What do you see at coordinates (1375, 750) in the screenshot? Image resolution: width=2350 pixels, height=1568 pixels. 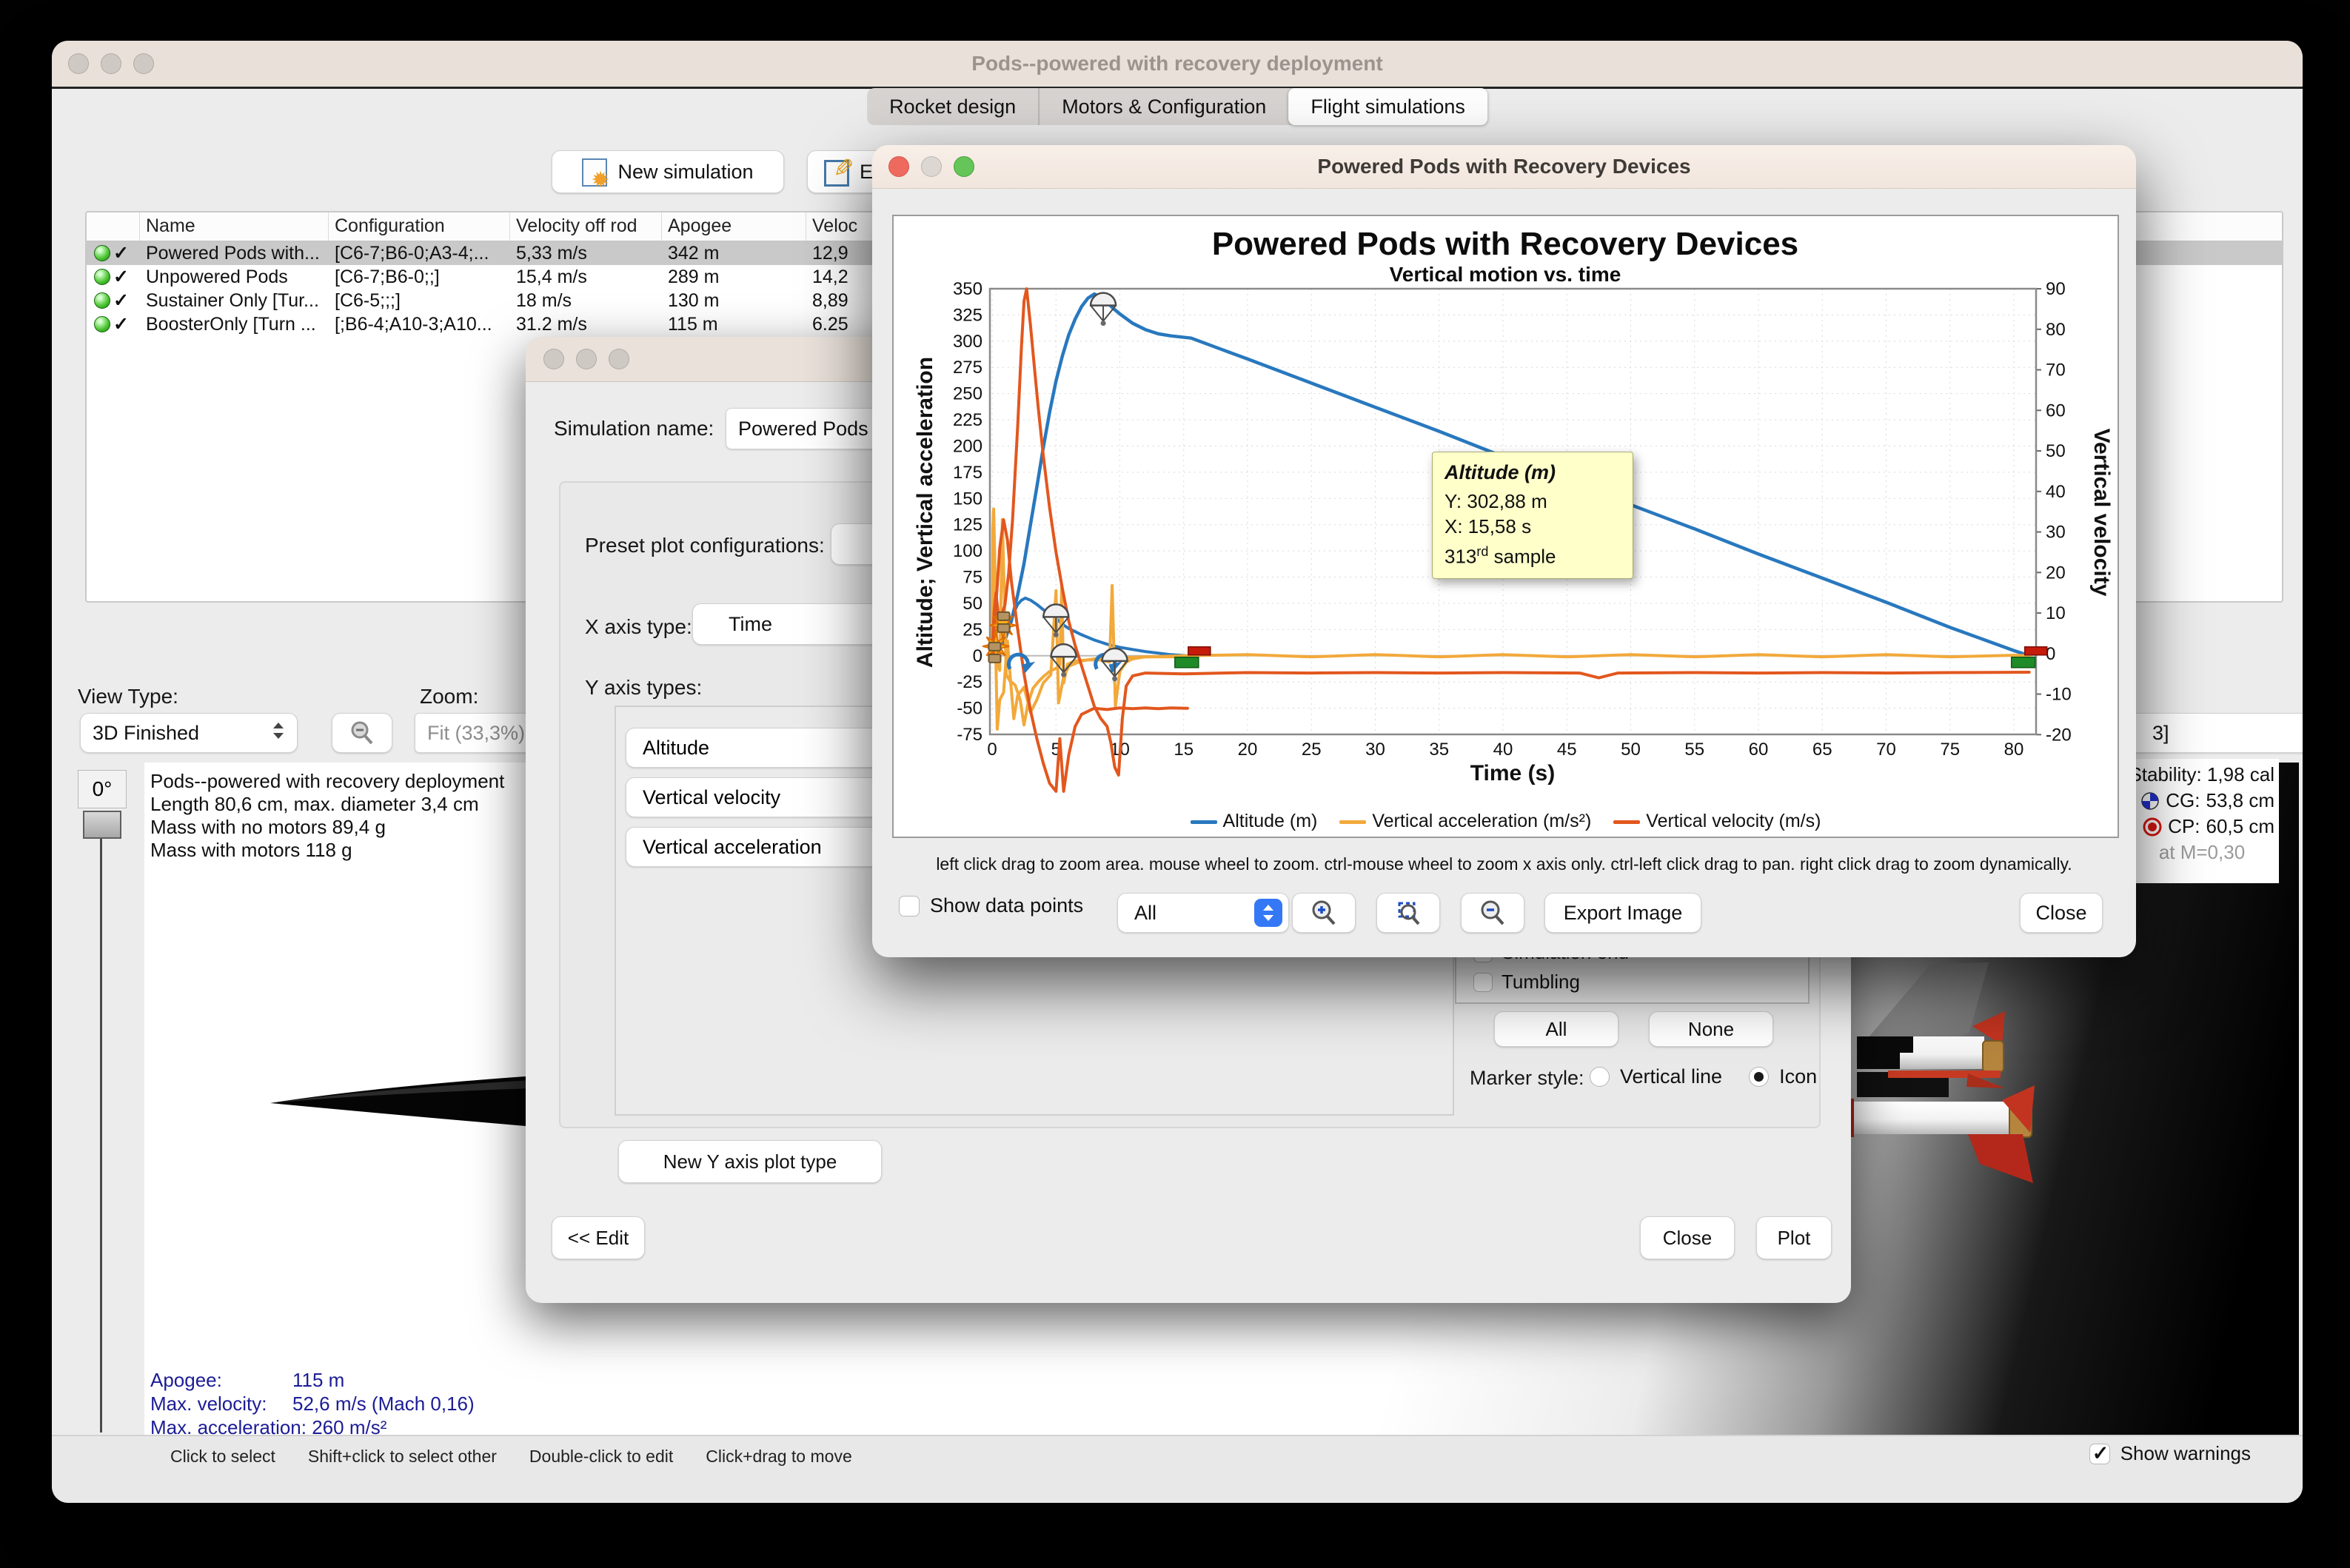 I see `svg-text: 30` at bounding box center [1375, 750].